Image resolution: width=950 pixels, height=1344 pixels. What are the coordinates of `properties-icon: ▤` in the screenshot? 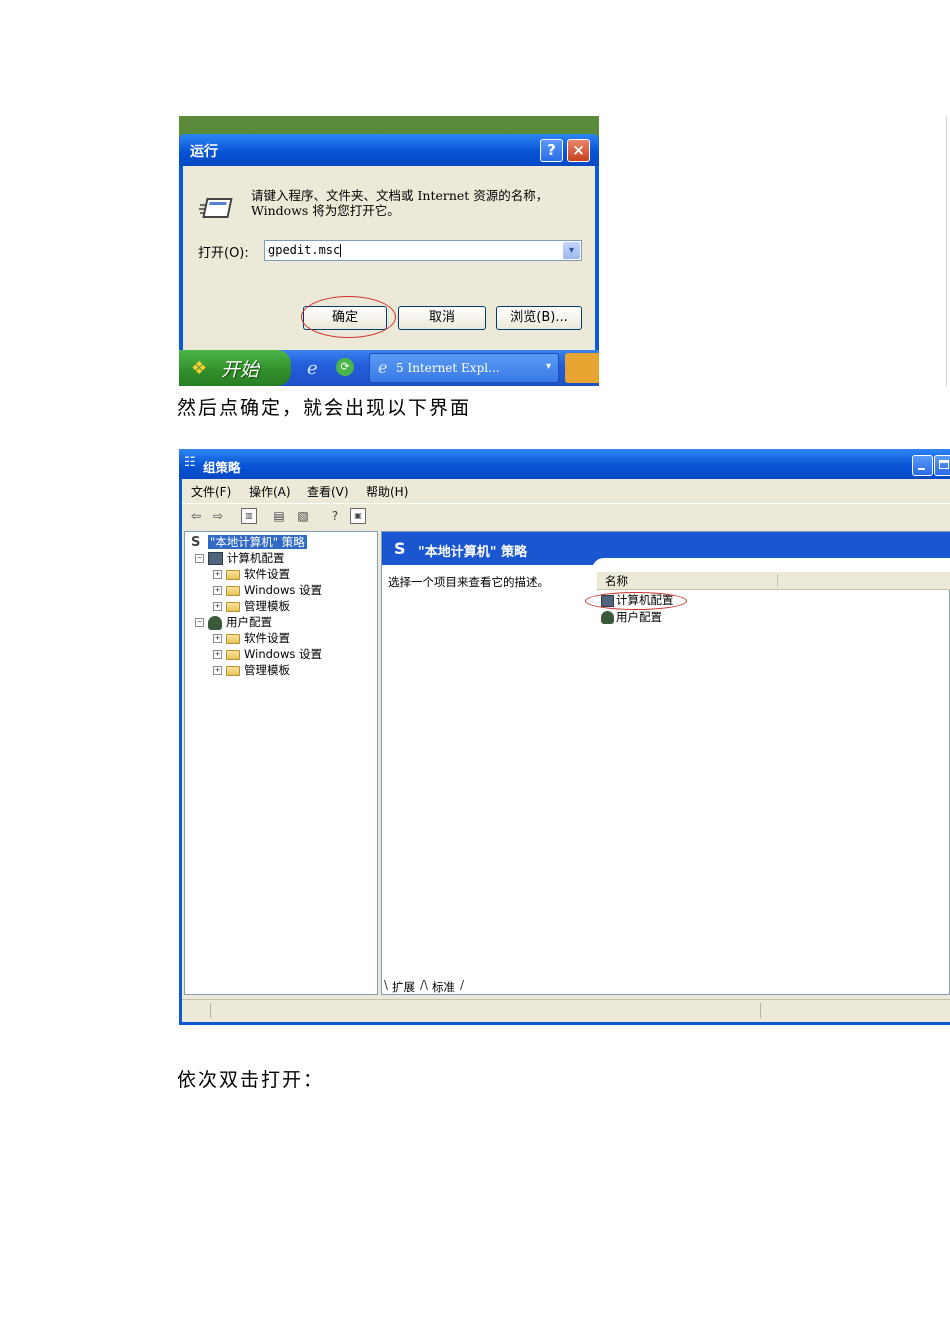 It's located at (279, 516).